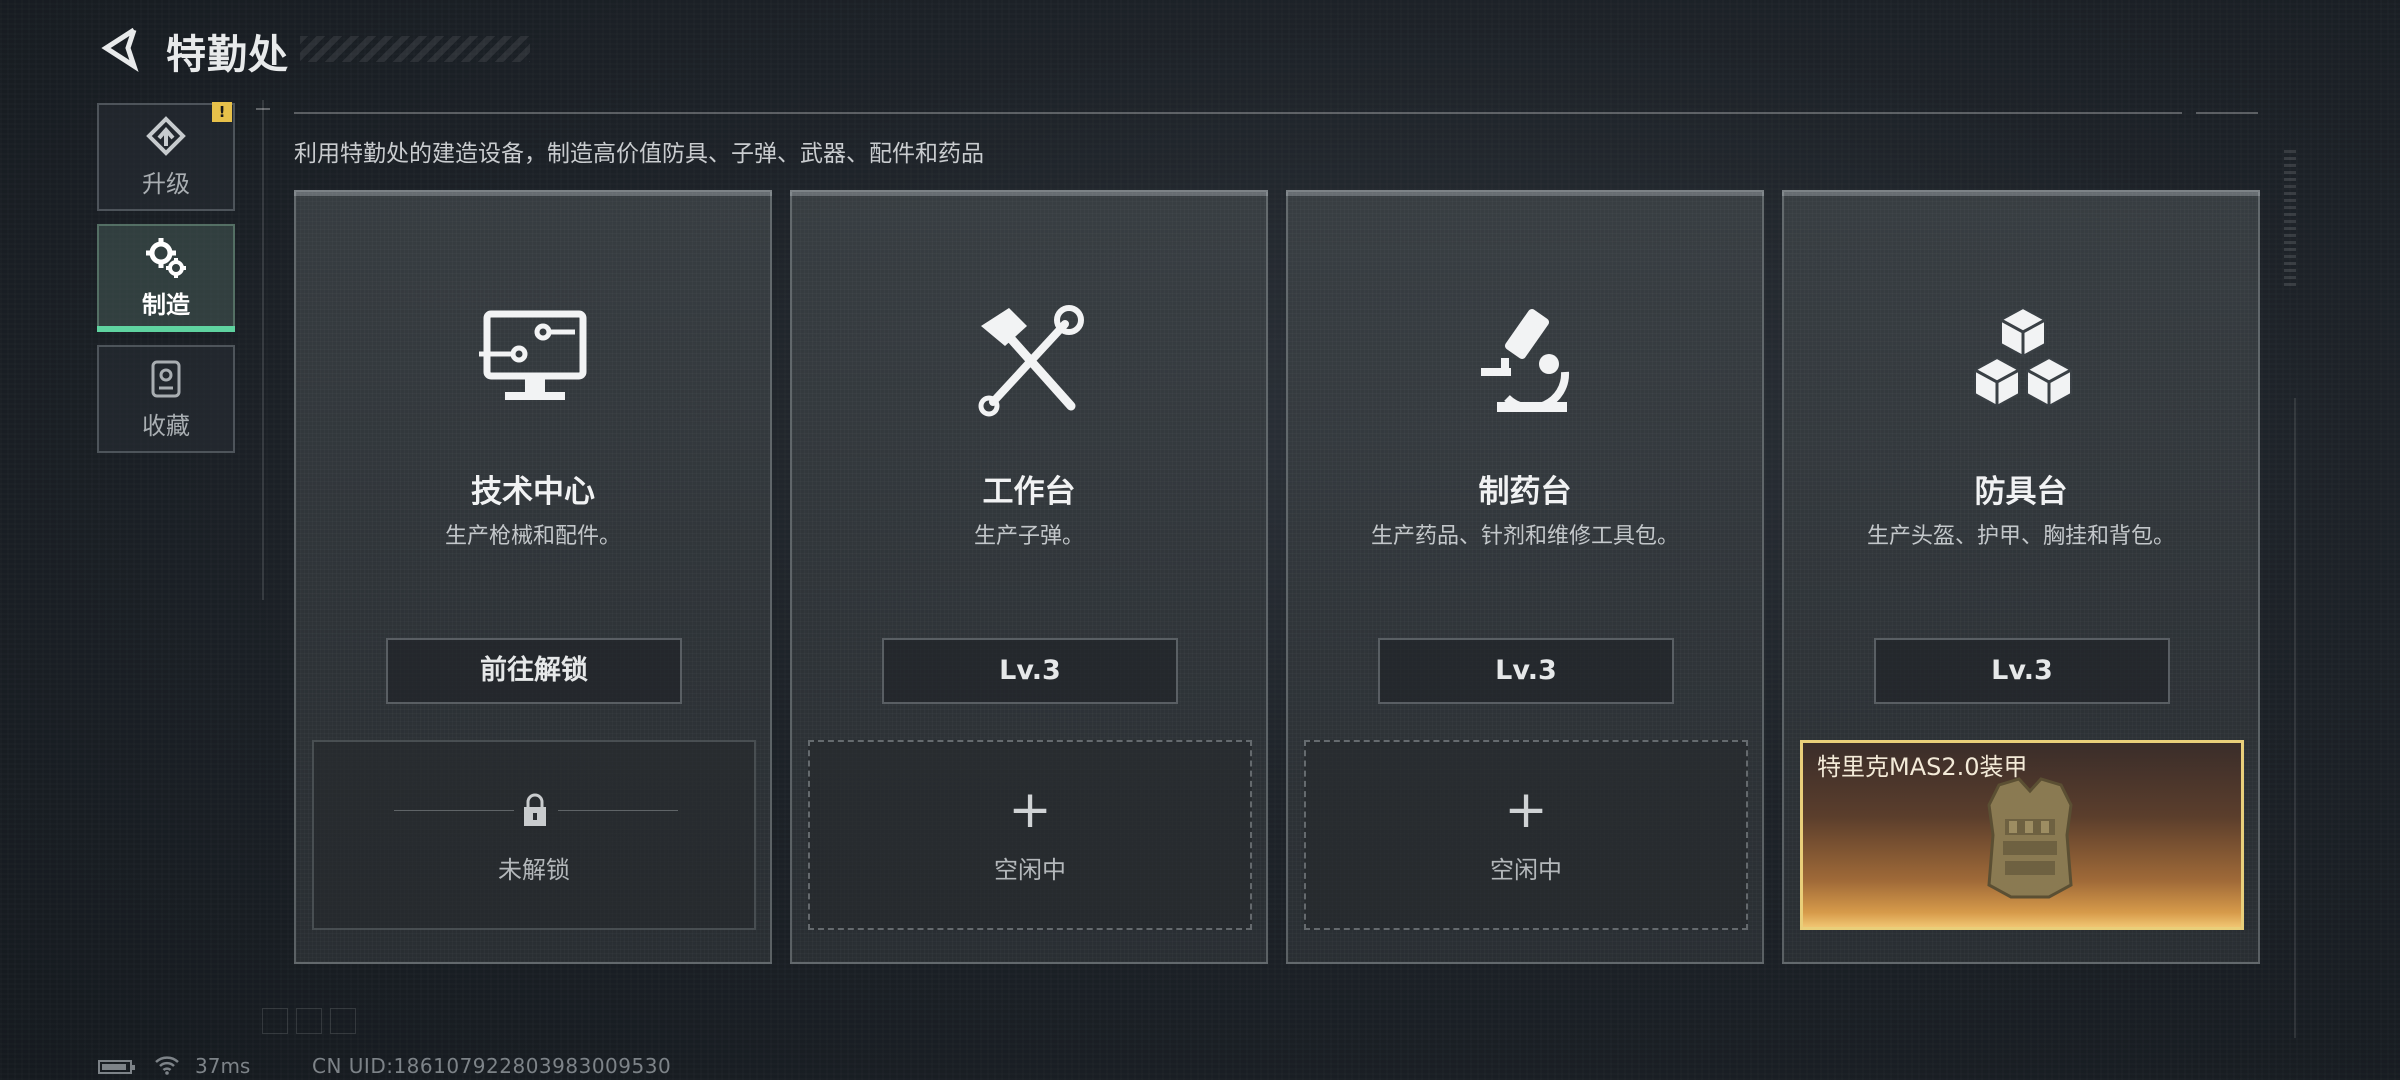  Describe the element at coordinates (415, 49) in the screenshot. I see `title-decoration` at that location.